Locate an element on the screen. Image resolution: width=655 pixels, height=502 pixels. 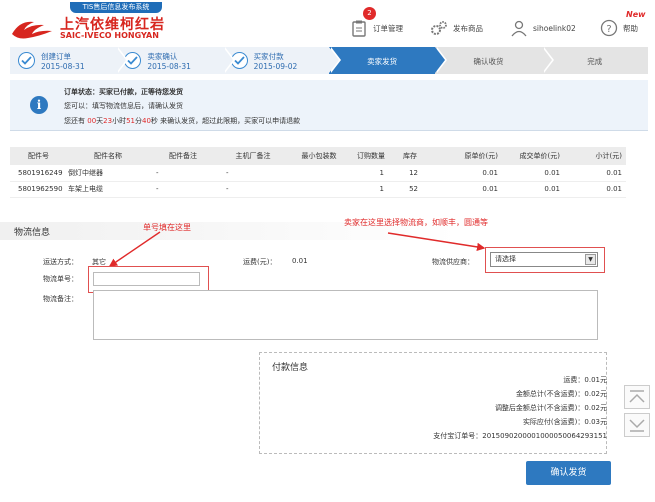
user-icon is located at coordinates (519, 28).